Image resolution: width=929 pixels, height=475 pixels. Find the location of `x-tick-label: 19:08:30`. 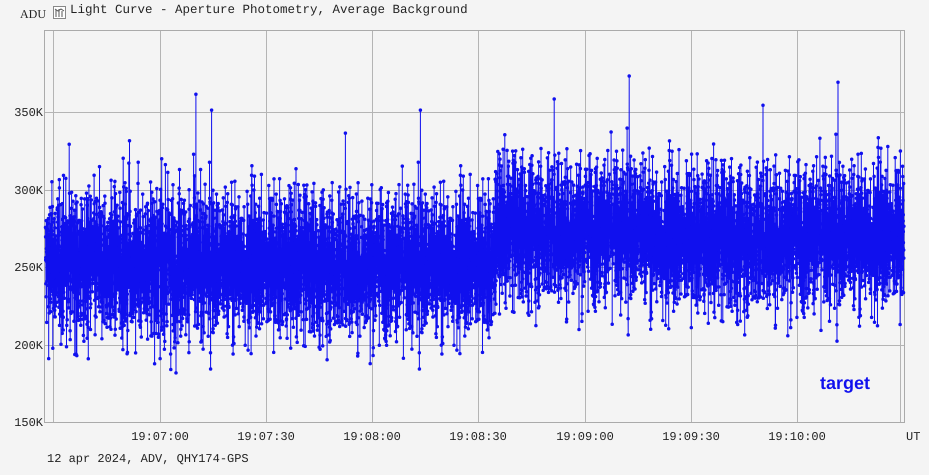

x-tick-label: 19:08:30 is located at coordinates (478, 437).